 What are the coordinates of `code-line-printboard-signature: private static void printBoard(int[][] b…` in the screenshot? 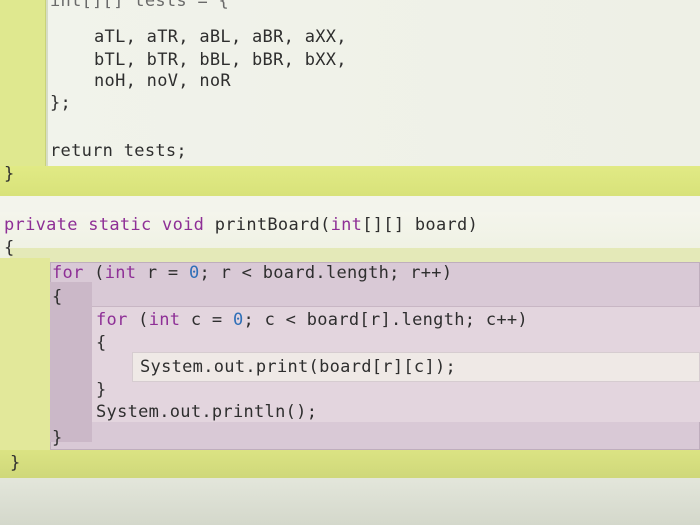 It's located at (241, 225).